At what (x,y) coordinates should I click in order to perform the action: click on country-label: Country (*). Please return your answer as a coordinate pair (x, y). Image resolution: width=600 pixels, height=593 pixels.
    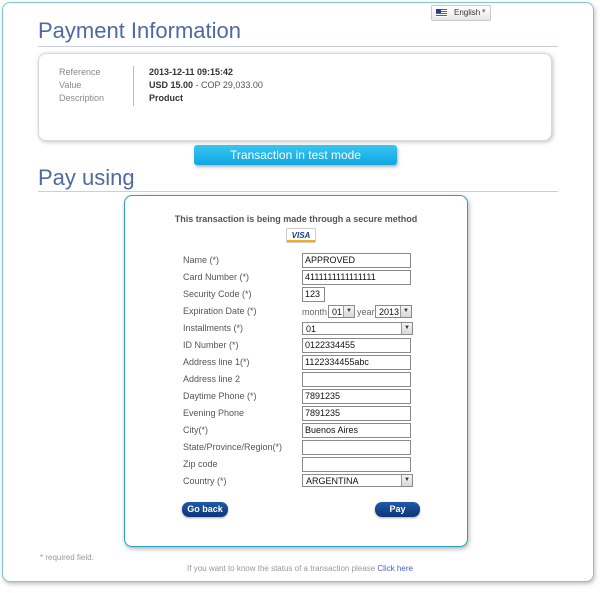
    Looking at the image, I should click on (205, 481).